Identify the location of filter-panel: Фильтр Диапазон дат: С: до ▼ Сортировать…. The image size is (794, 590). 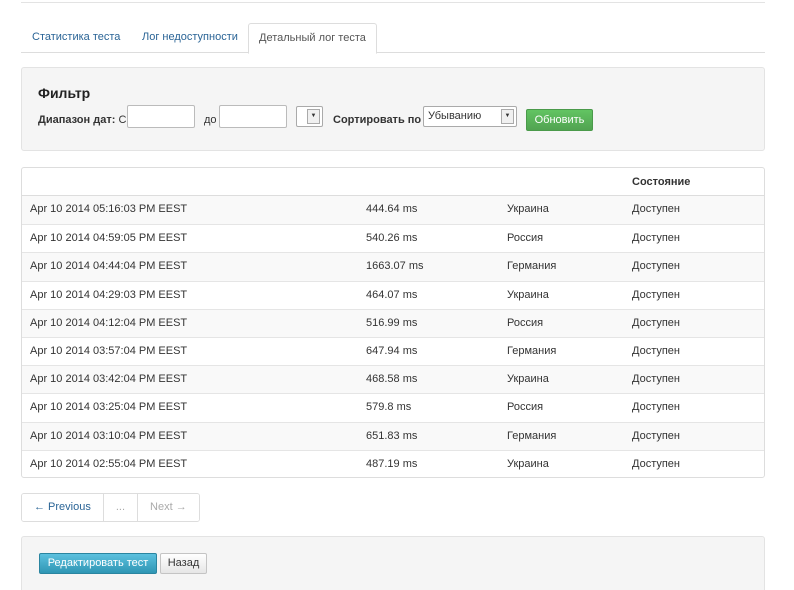
(393, 109).